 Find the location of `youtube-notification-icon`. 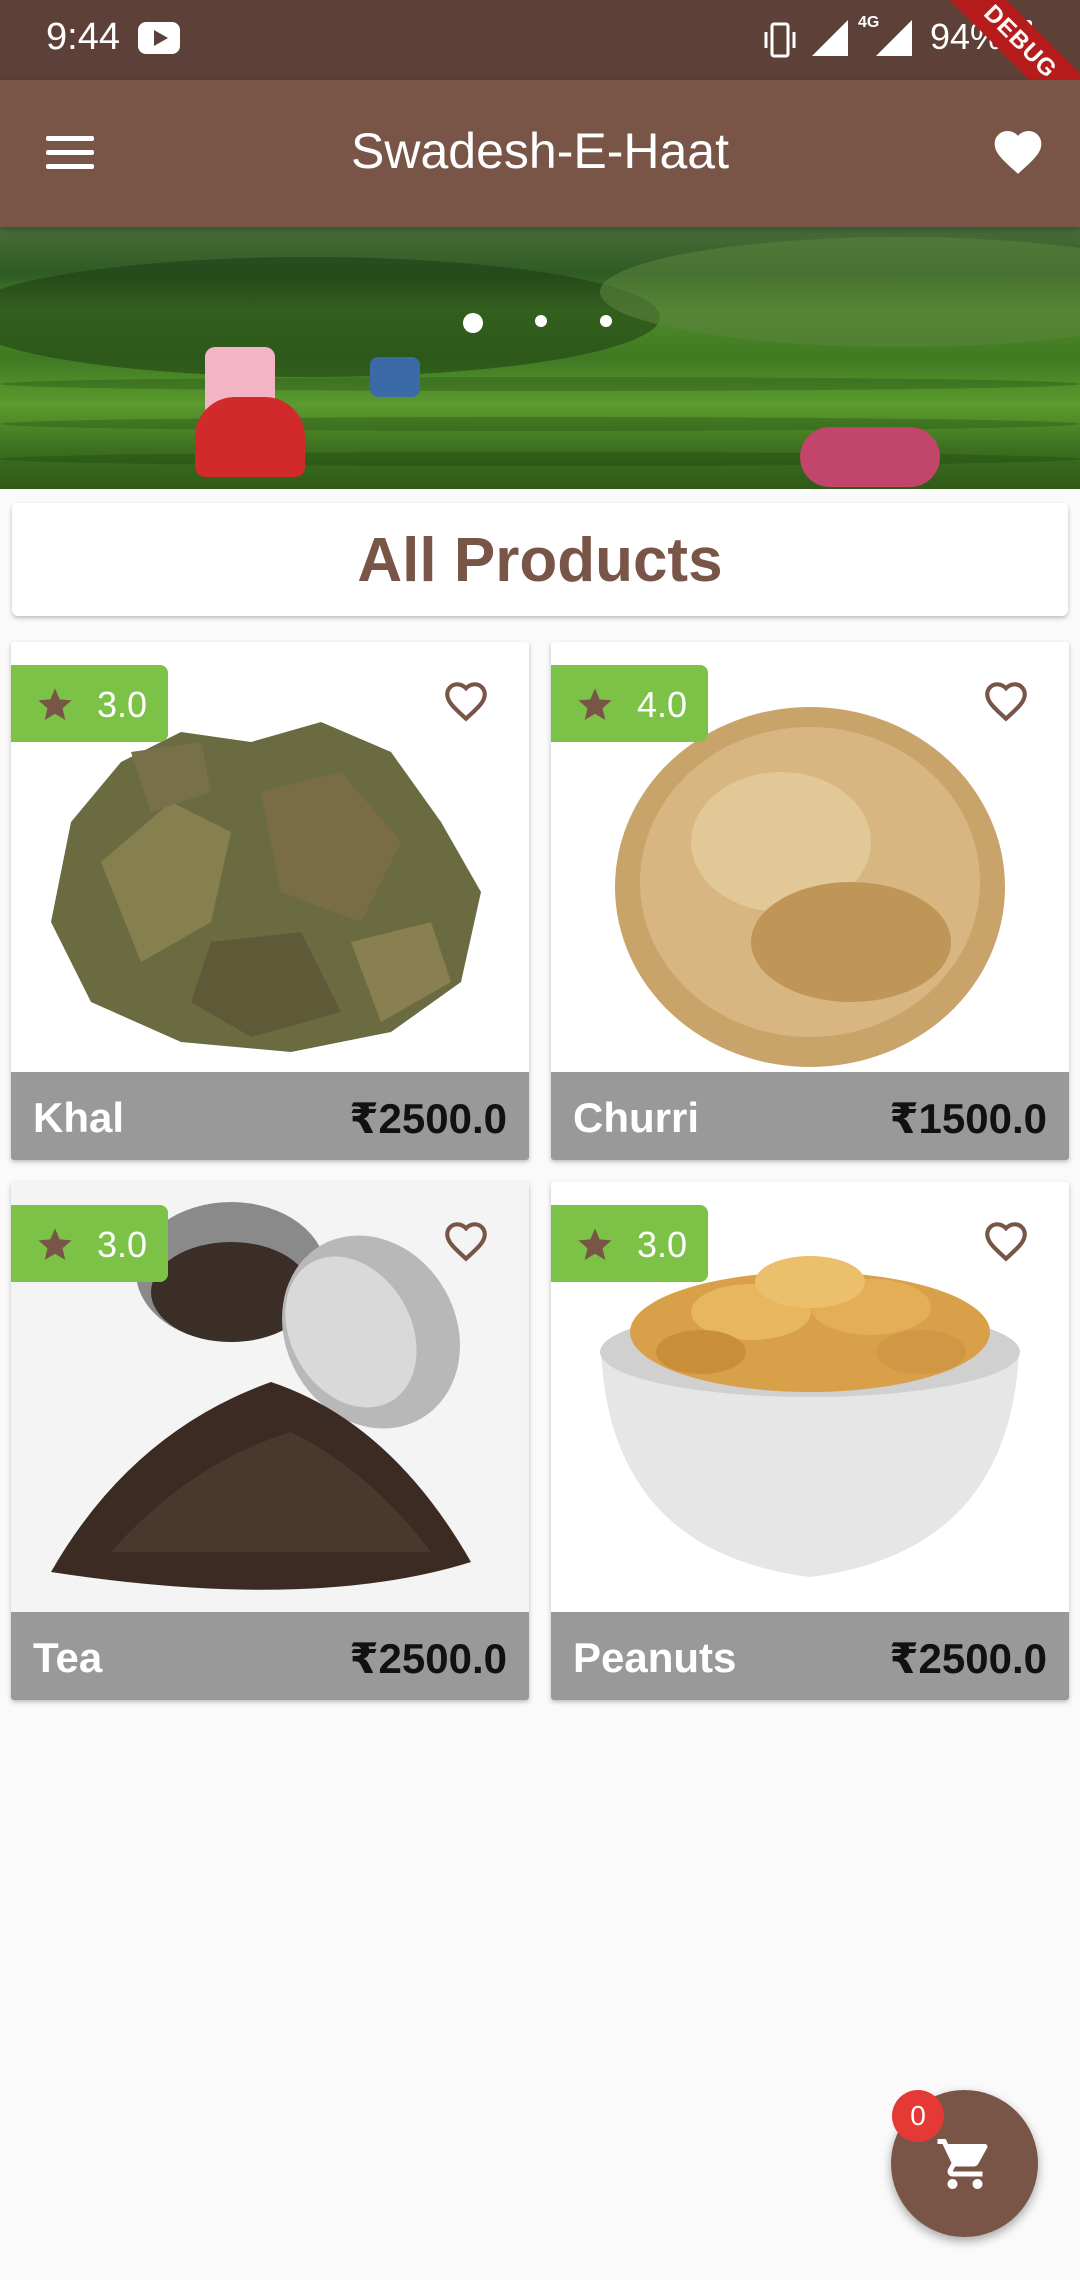

youtube-notification-icon is located at coordinates (159, 38).